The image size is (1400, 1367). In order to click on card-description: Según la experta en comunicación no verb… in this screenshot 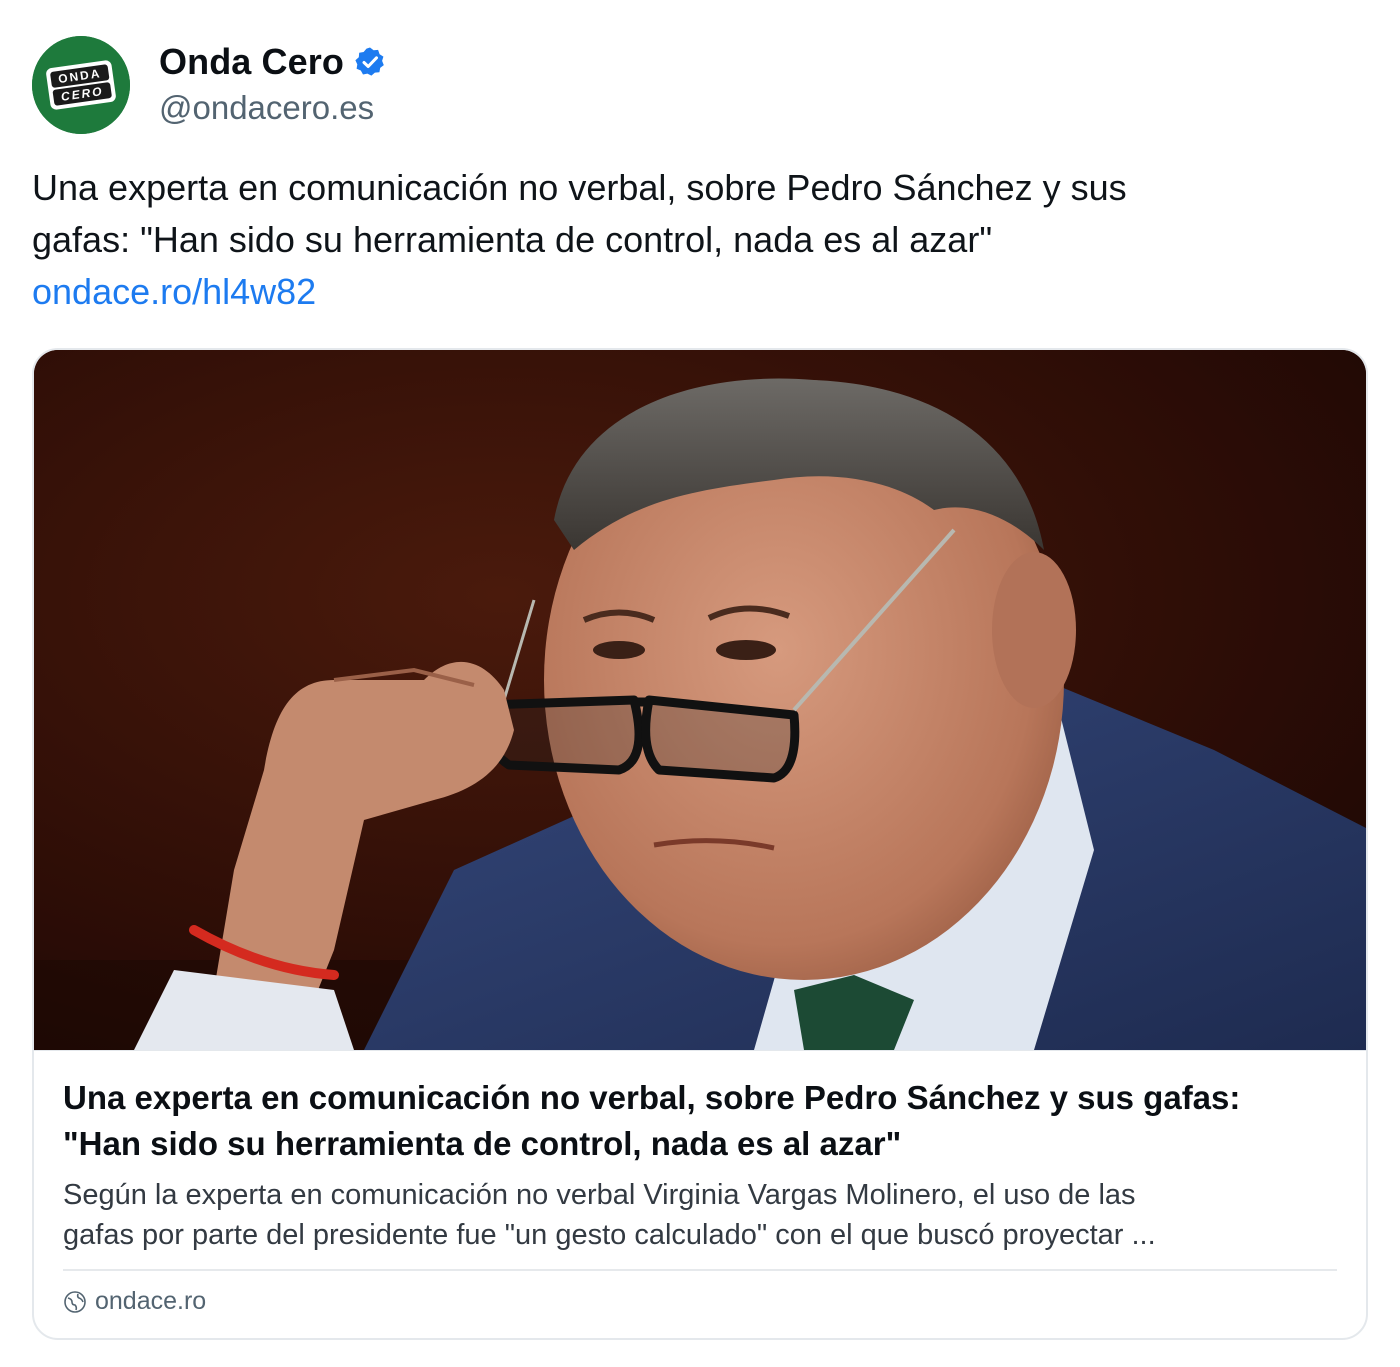, I will do `click(703, 1215)`.